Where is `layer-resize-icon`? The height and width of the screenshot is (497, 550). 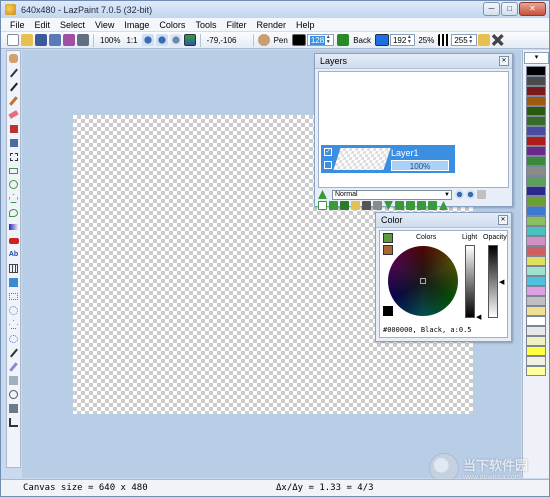
layer-resize-icon is located at coordinates (432, 205).